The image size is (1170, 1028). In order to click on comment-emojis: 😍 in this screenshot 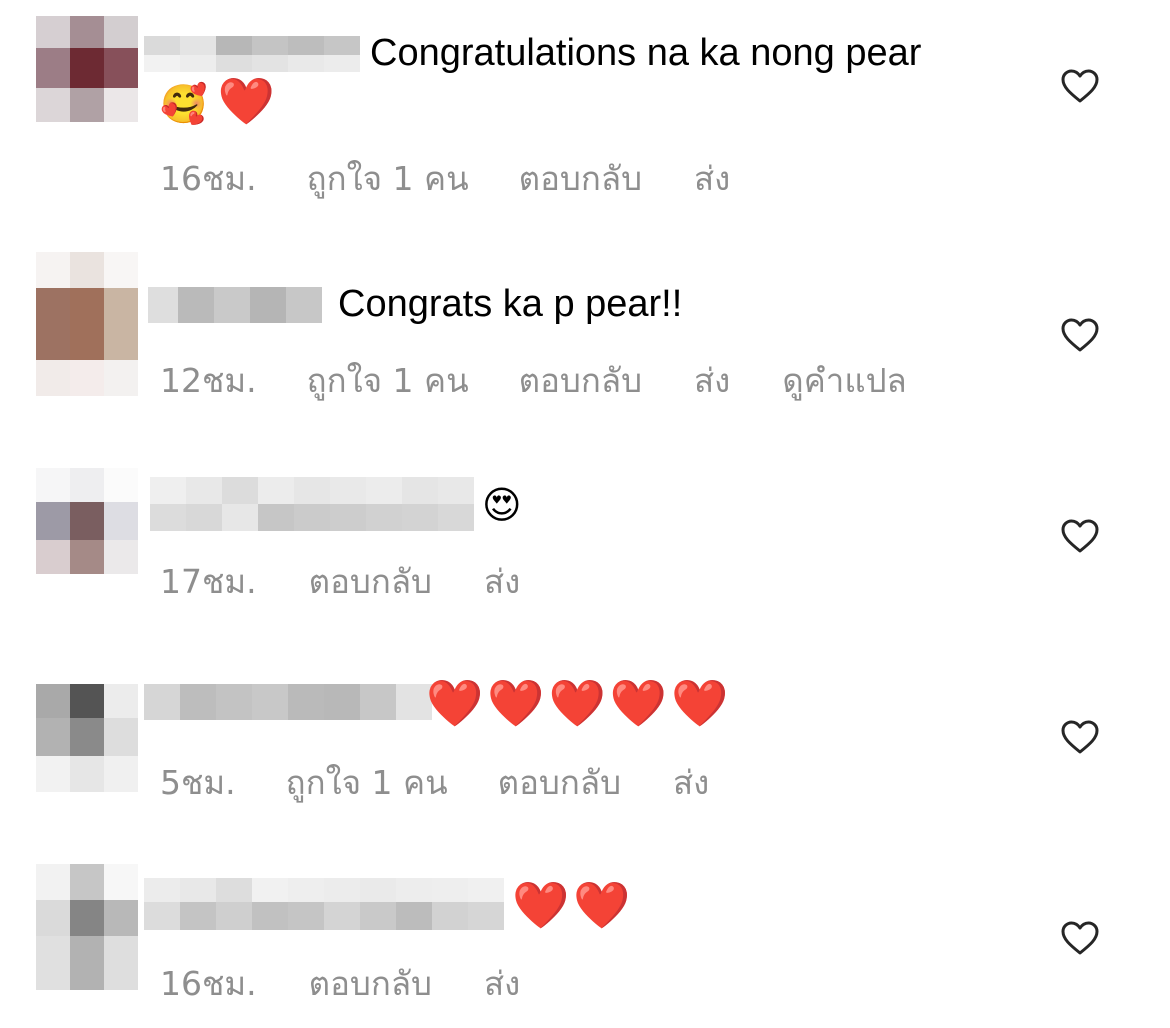, I will do `click(502, 505)`.